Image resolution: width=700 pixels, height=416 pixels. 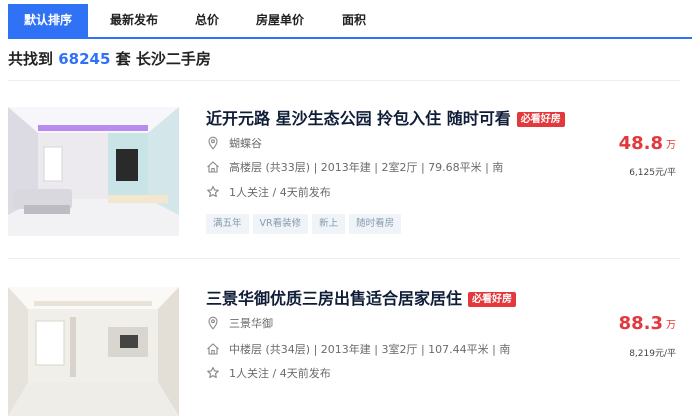 What do you see at coordinates (652, 173) in the screenshot?
I see `unit-price: 6,125元/平` at bounding box center [652, 173].